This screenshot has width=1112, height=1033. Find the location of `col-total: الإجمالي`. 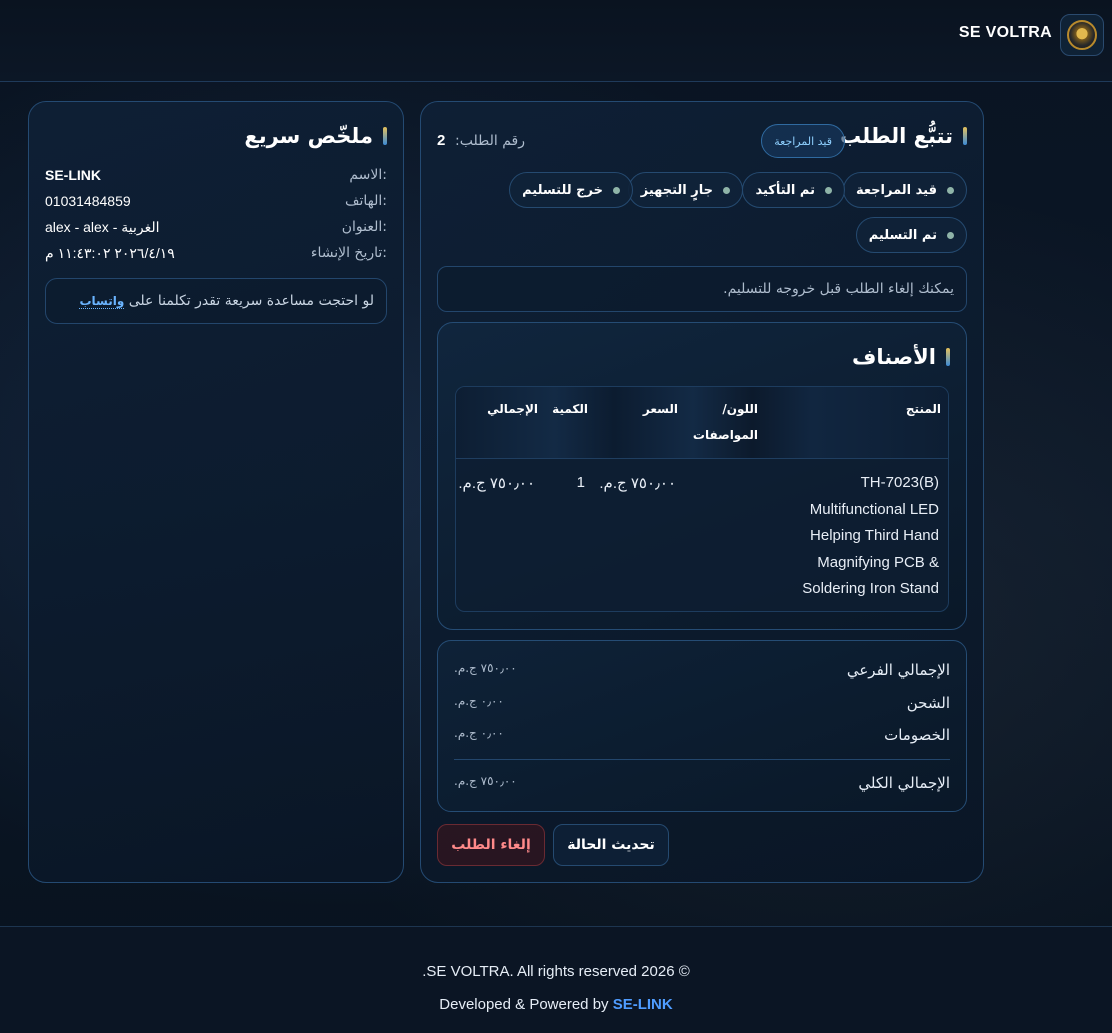

col-total: الإجمالي is located at coordinates (512, 409).